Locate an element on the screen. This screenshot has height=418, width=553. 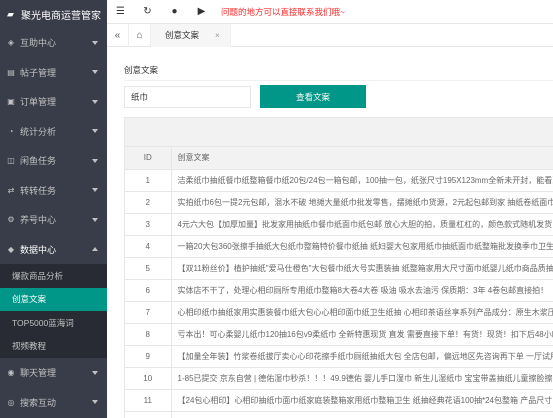
header-notice: 问题的地方可以直接联系我们哦~ is located at coordinates (283, 11).